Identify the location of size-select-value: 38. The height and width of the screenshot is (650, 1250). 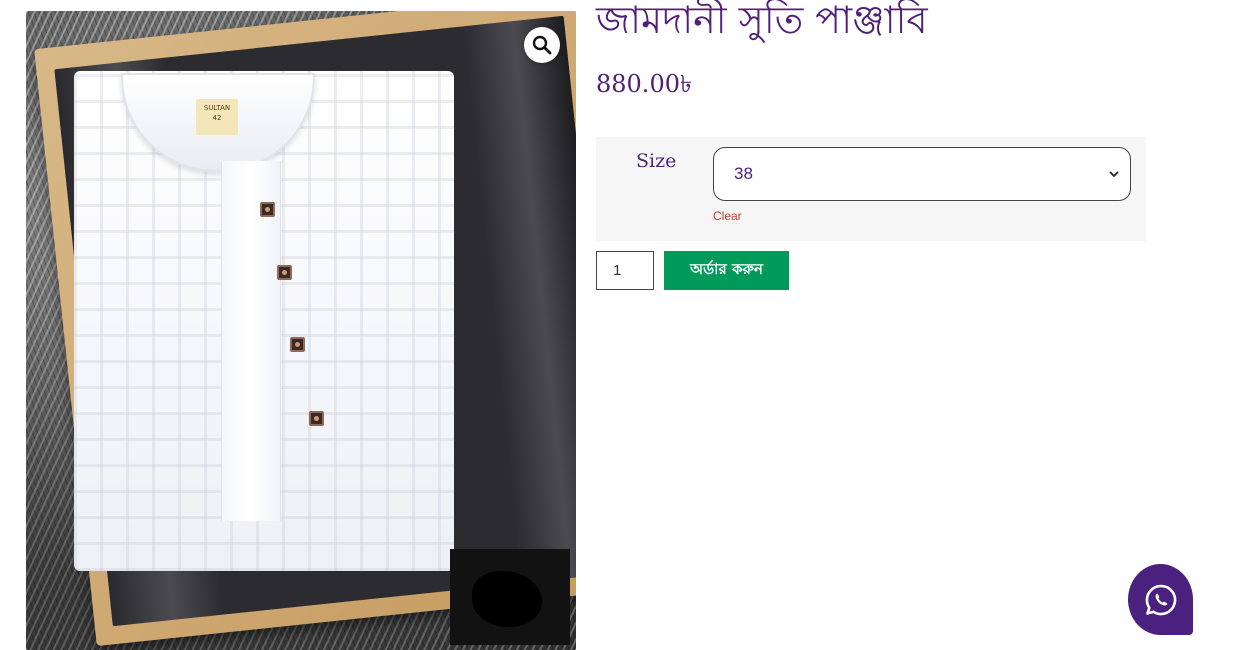
(743, 173).